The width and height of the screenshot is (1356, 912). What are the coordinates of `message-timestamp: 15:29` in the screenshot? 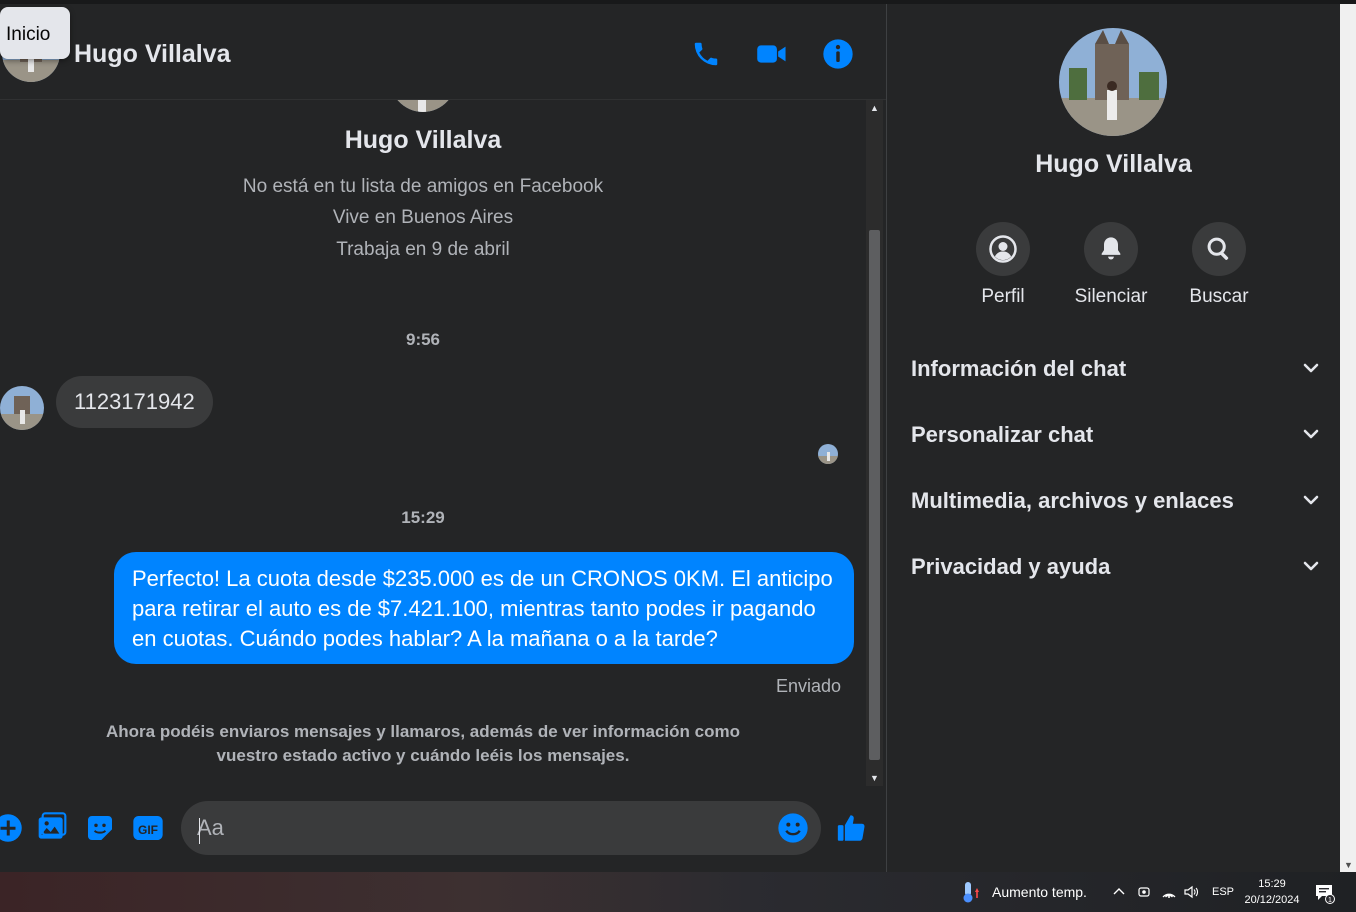 It's located at (423, 517).